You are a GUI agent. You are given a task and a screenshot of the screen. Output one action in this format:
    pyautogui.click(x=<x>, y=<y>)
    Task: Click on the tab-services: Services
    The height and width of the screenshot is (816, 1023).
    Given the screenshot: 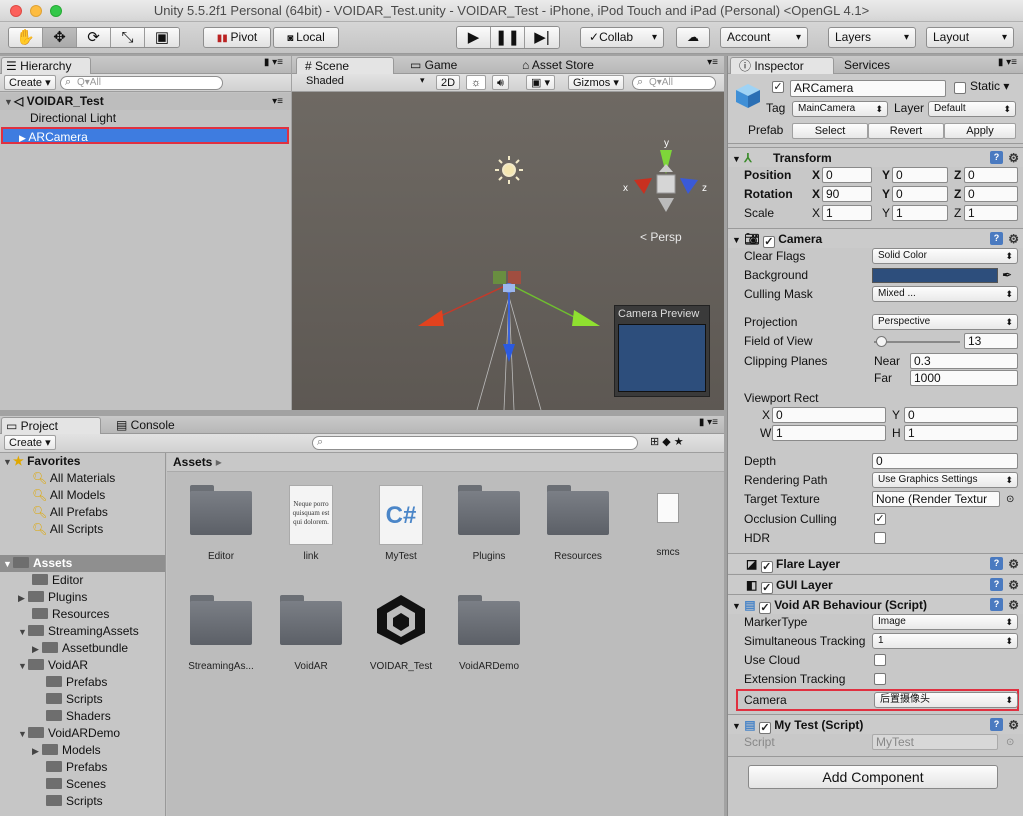 What is the action you would take?
    pyautogui.click(x=867, y=65)
    